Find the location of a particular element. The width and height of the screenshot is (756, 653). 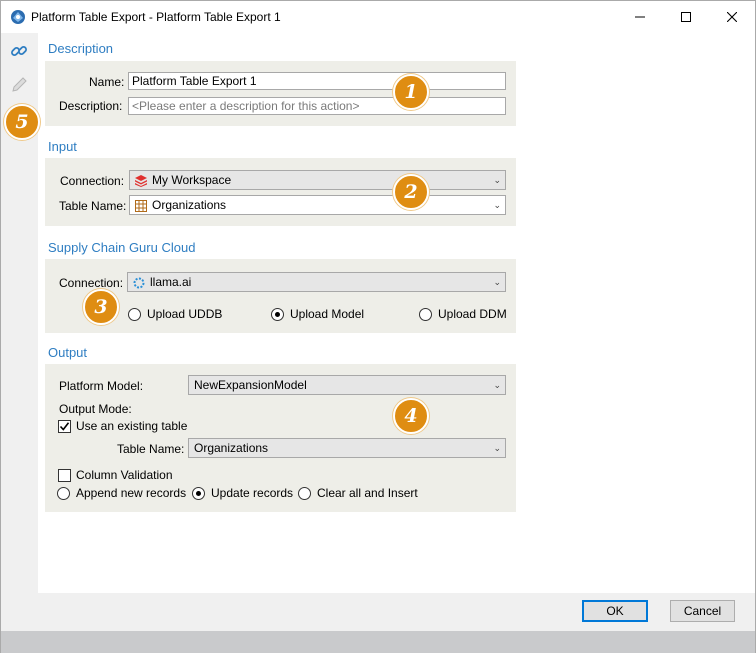

input-table-label: Table Name: is located at coordinates (93, 206).